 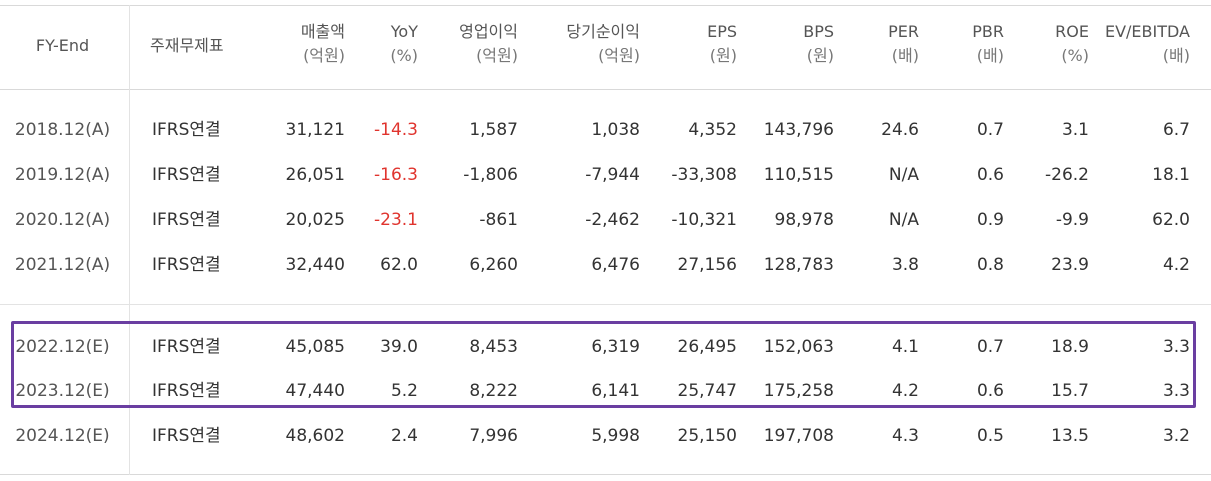 What do you see at coordinates (1147, 43) in the screenshot?
I see `header-ev-ebitda: EV/EBITDA (배)` at bounding box center [1147, 43].